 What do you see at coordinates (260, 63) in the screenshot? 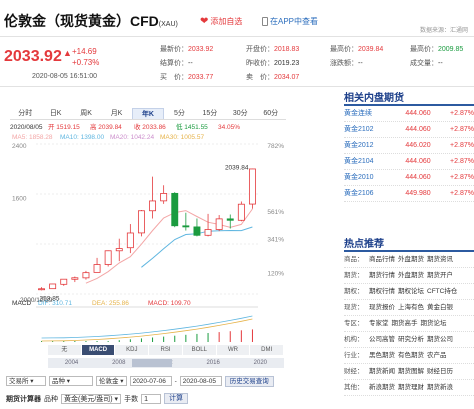
I see `stat-label: 昨收价：` at bounding box center [260, 63].